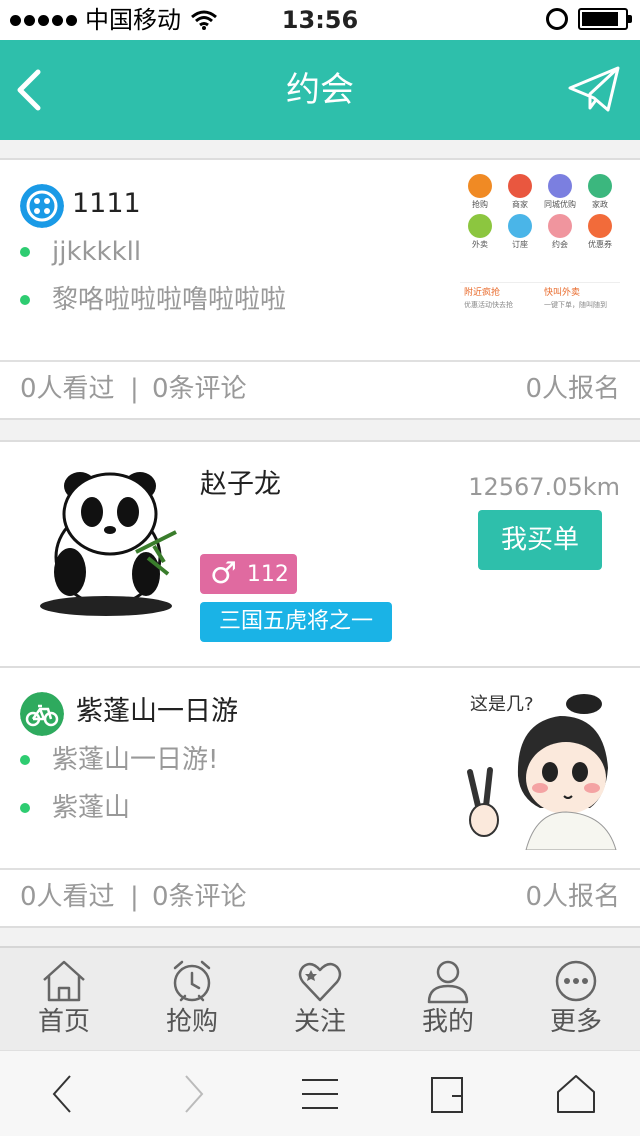 The height and width of the screenshot is (1136, 640). What do you see at coordinates (80, 252) in the screenshot?
I see `list-item: jjkkkkll` at bounding box center [80, 252].